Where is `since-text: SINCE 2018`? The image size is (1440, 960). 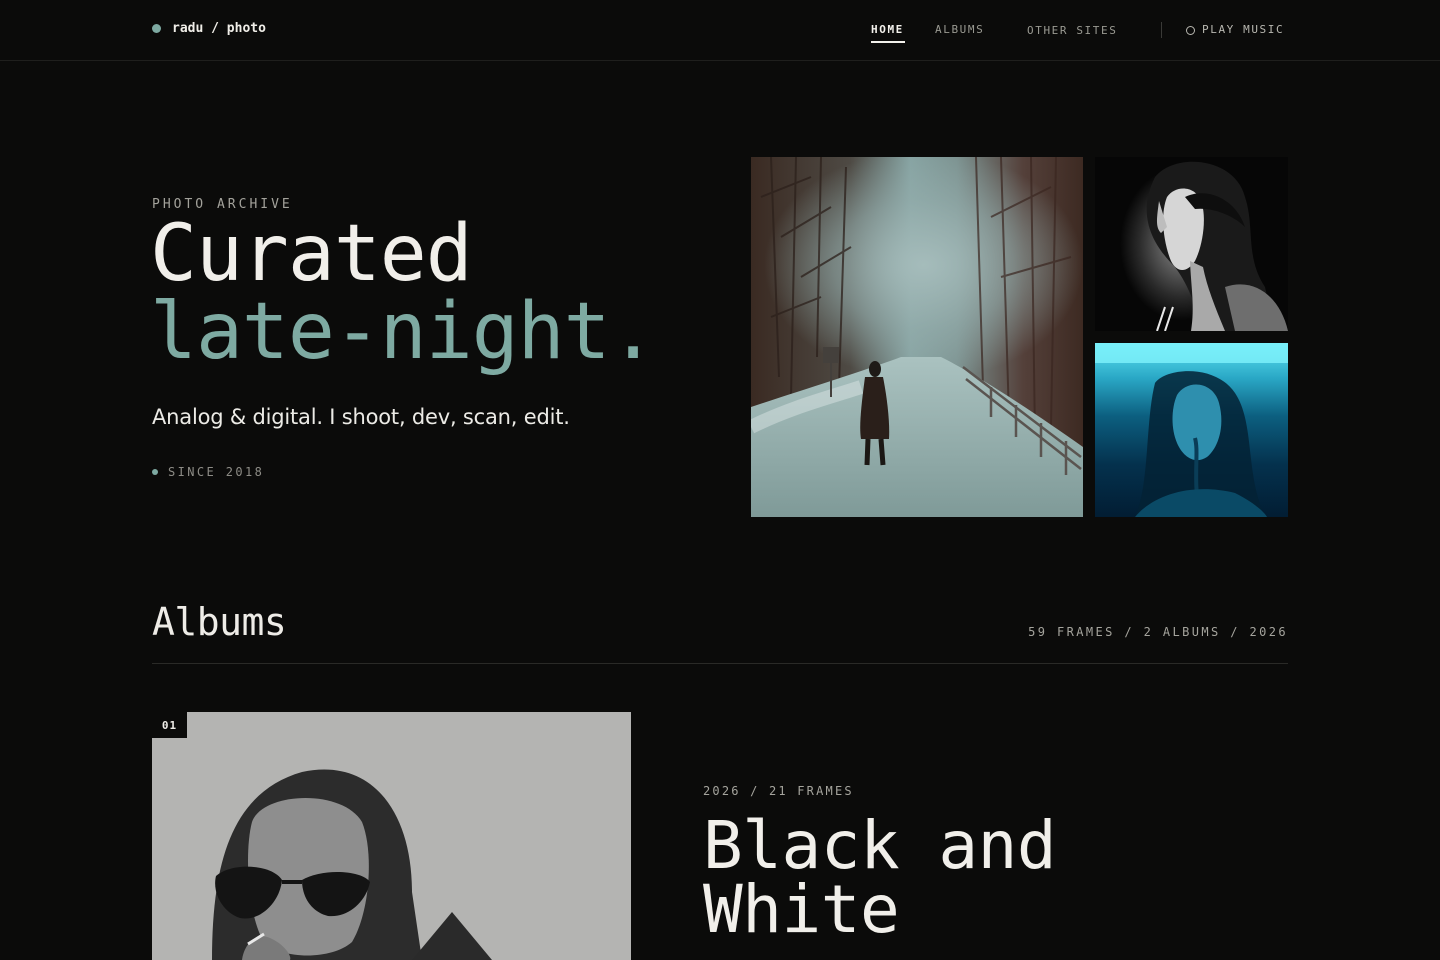
since-text: SINCE 2018 is located at coordinates (216, 472).